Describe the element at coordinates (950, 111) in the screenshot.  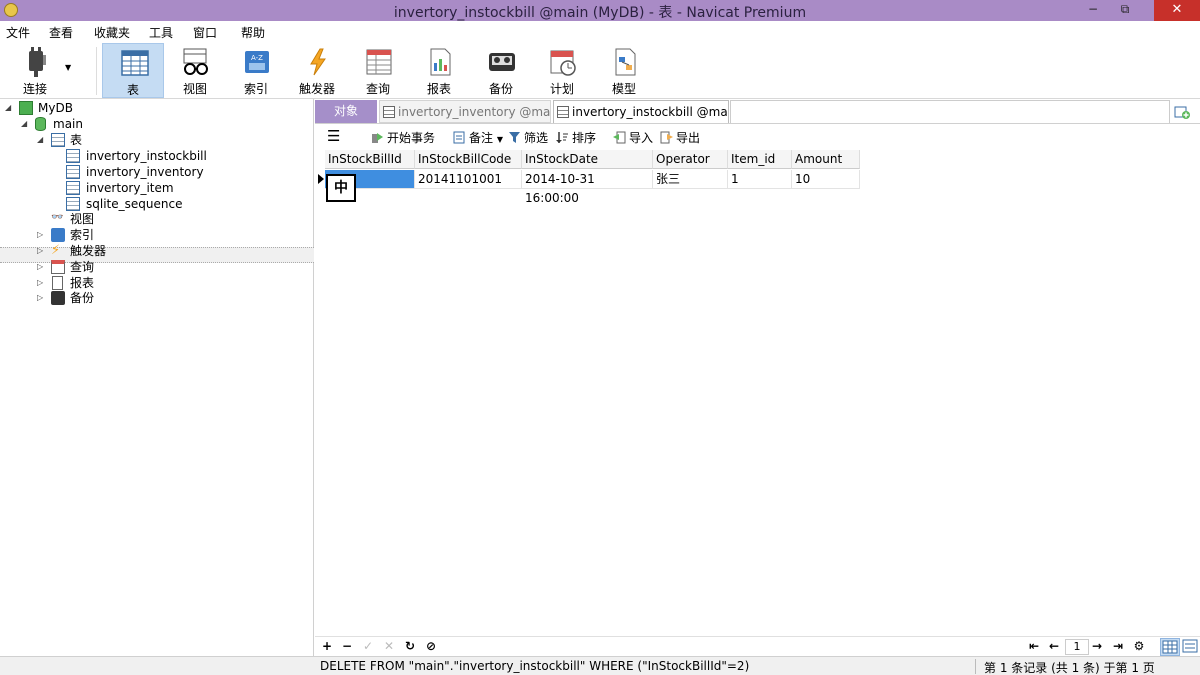
I see `tab-empty-area` at that location.